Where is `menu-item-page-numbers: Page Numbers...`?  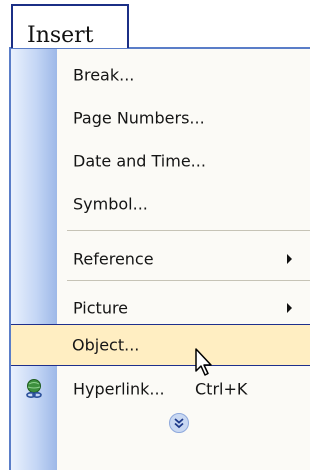 menu-item-page-numbers: Page Numbers... is located at coordinates (160, 117).